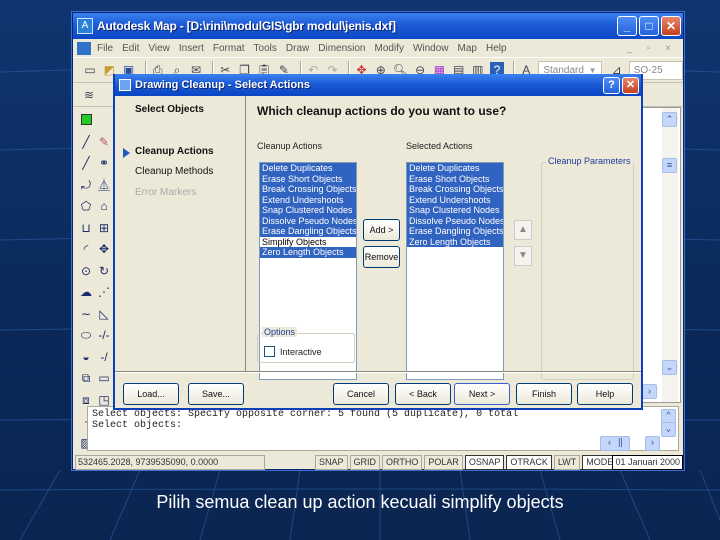  Describe the element at coordinates (652, 443) in the screenshot. I see `cmd-scroll-right-icon: ›` at that location.